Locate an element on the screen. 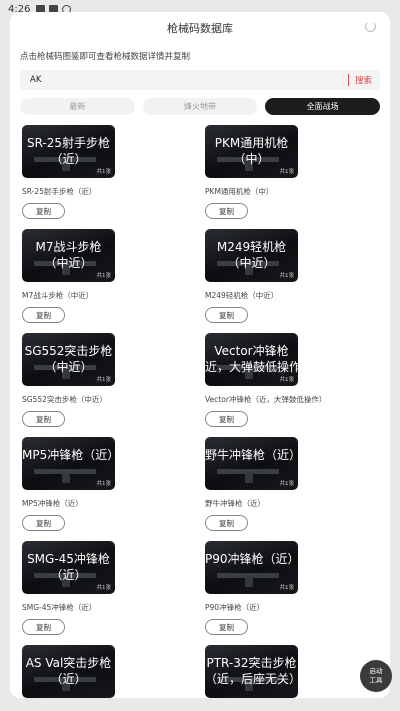 The image size is (400, 711). gun-caption: PKM通用机枪（中） is located at coordinates (239, 191).